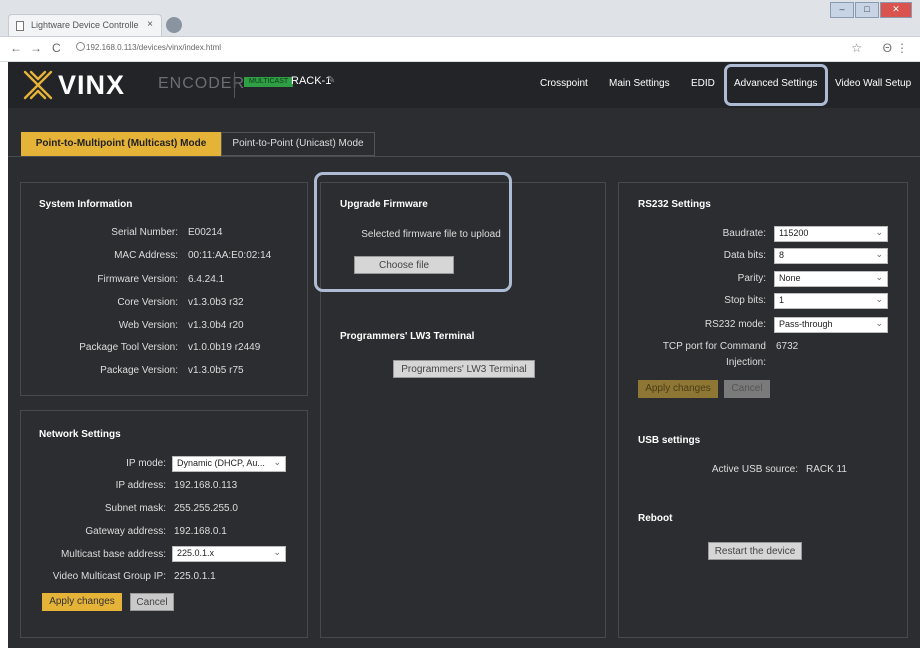 The width and height of the screenshot is (920, 648). Describe the element at coordinates (747, 389) in the screenshot. I see `rs232-cancel-button: Cancel` at that location.